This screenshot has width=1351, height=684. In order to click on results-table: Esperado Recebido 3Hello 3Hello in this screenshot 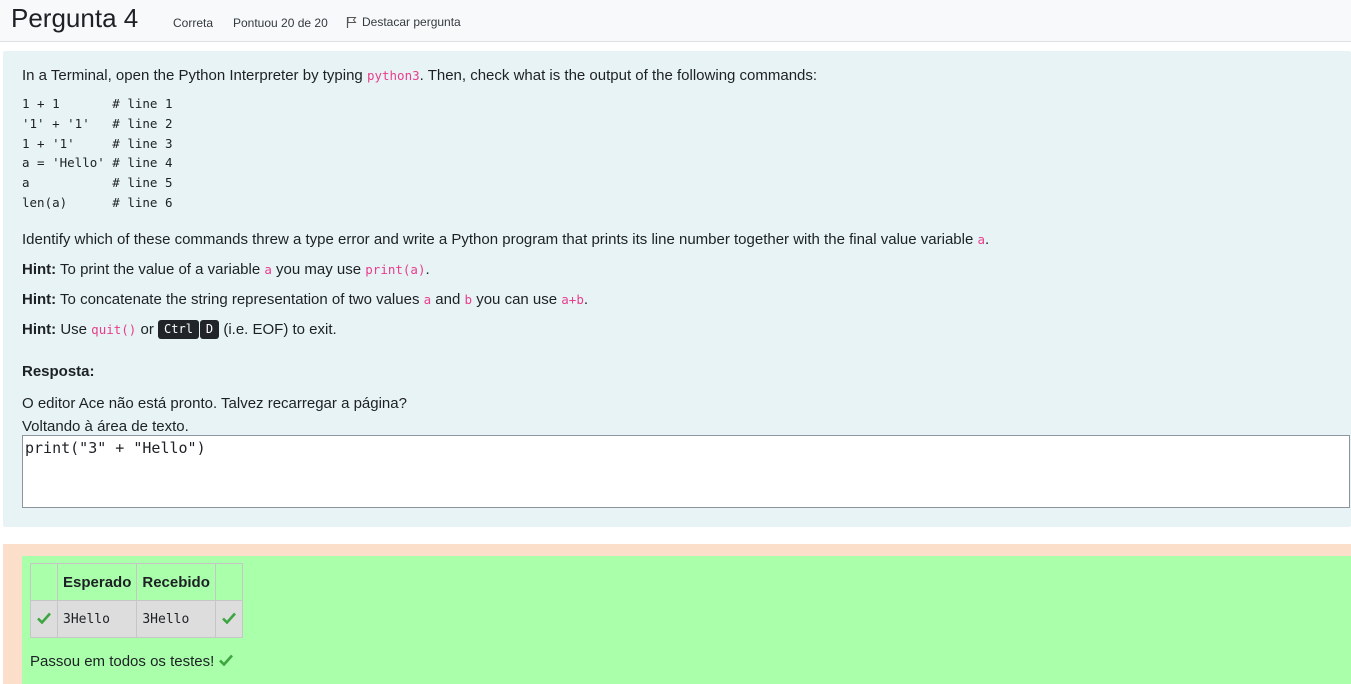, I will do `click(136, 600)`.